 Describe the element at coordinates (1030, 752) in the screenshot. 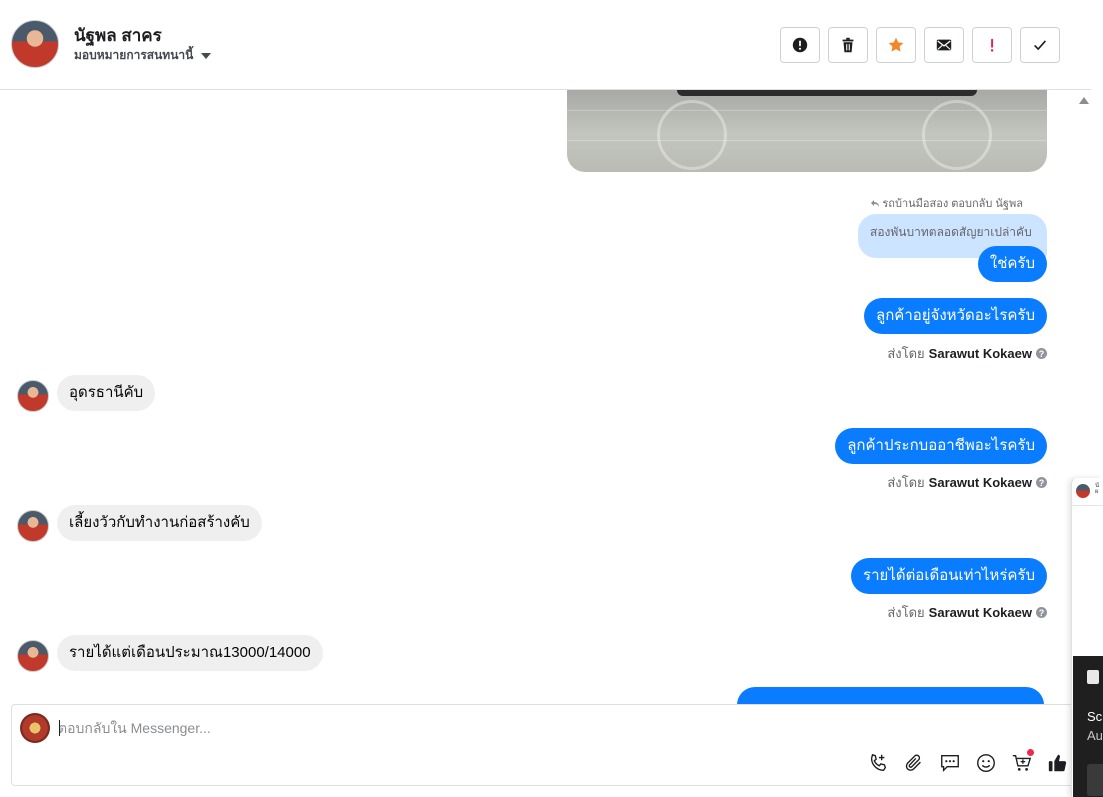

I see `notification-dot` at that location.